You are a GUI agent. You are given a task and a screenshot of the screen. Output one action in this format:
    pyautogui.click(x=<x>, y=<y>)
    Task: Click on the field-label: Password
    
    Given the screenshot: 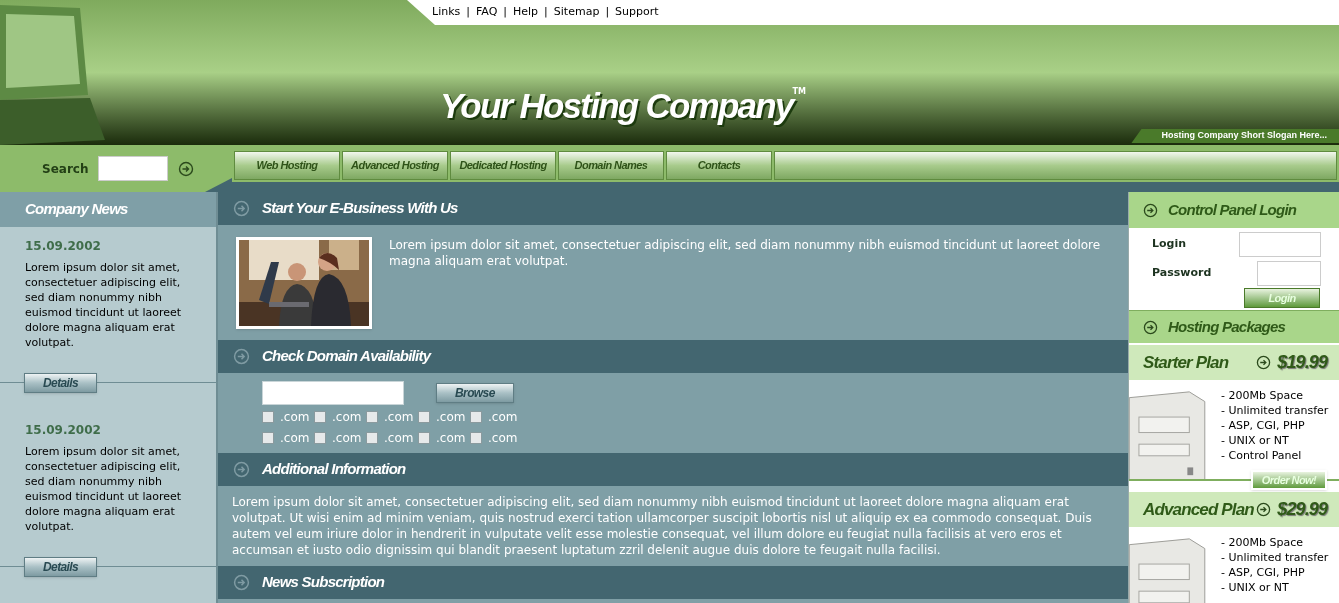 What is the action you would take?
    pyautogui.click(x=1182, y=273)
    